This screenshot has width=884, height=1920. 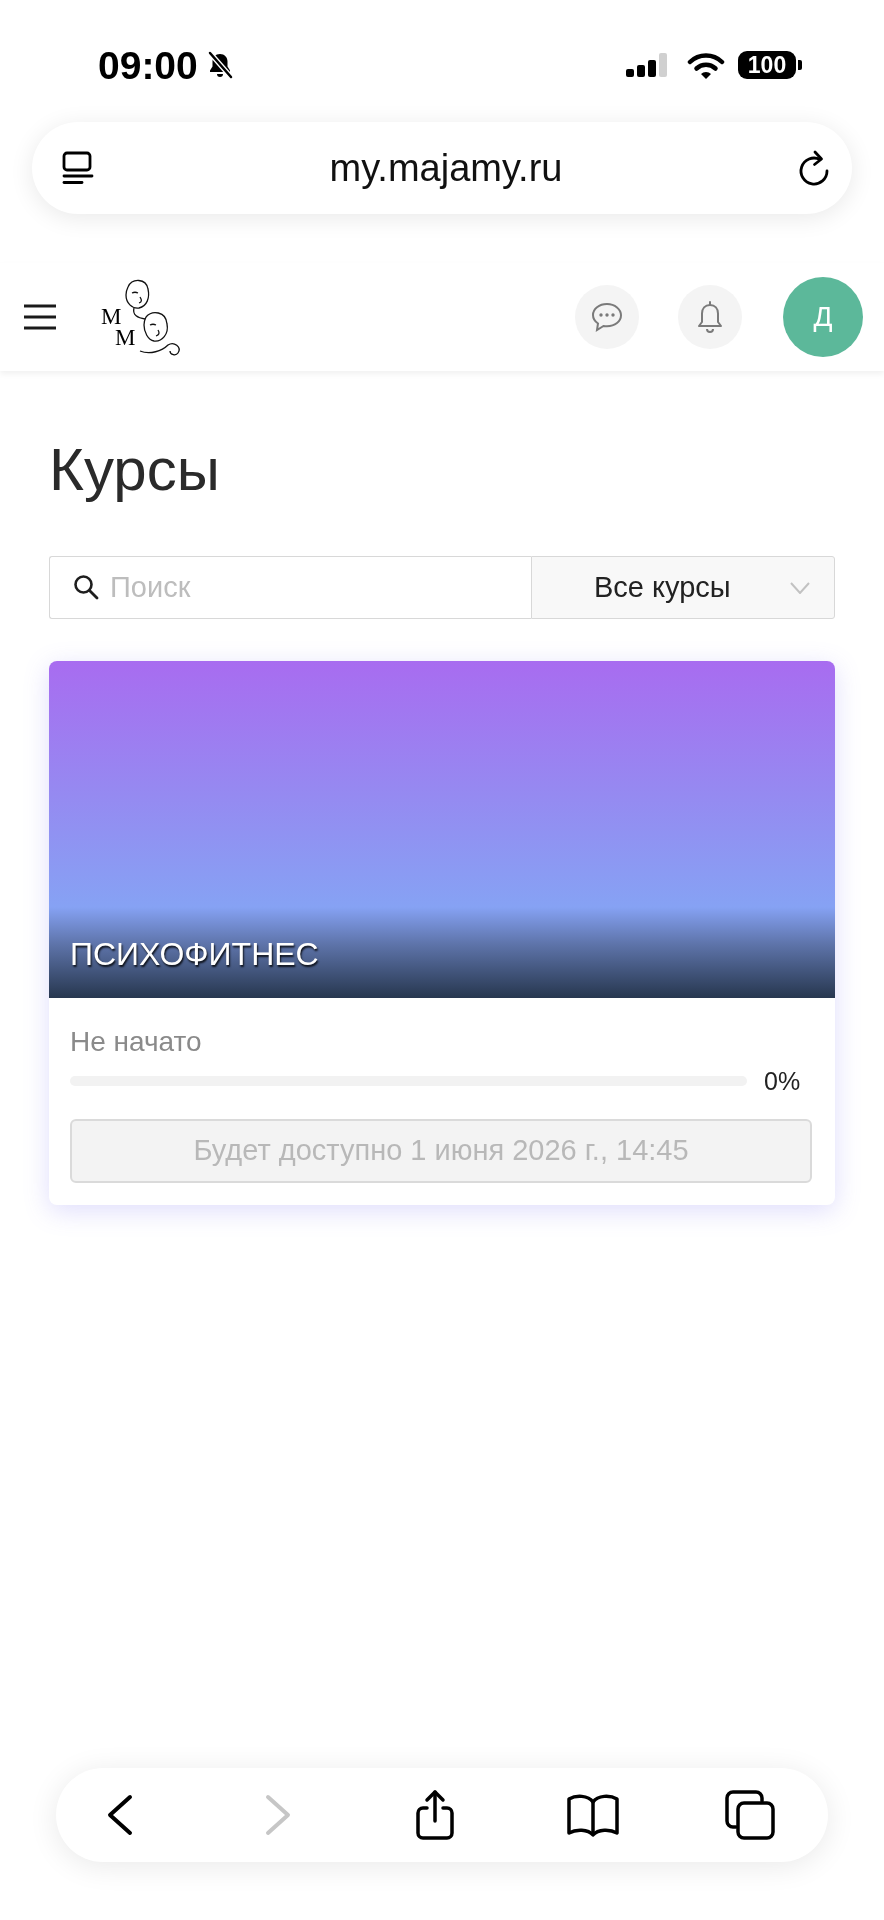 What do you see at coordinates (706, 65) in the screenshot?
I see `wifi-icon` at bounding box center [706, 65].